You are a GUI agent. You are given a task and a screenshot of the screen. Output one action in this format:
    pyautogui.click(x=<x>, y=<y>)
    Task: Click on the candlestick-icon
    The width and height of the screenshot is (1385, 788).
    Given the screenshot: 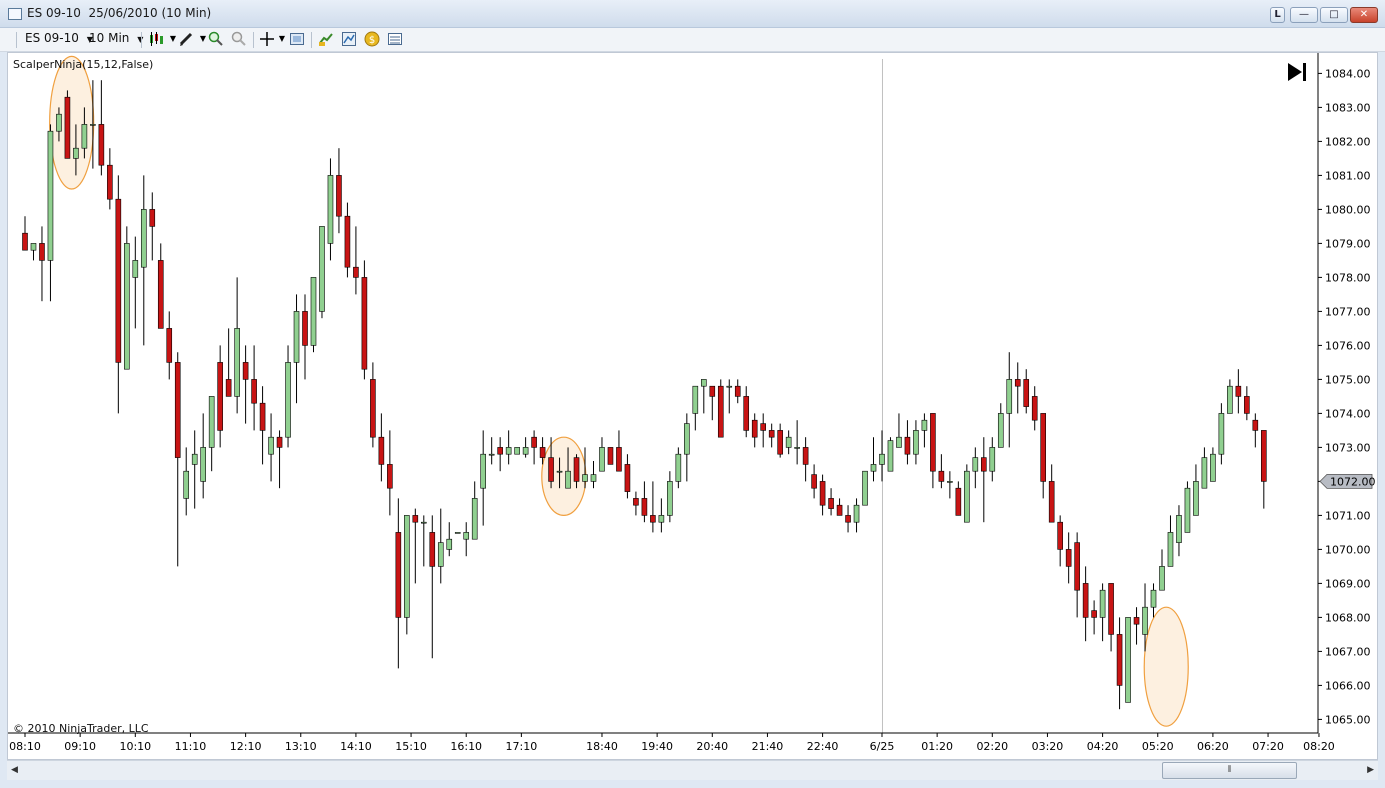 What is the action you would take?
    pyautogui.click(x=156, y=39)
    